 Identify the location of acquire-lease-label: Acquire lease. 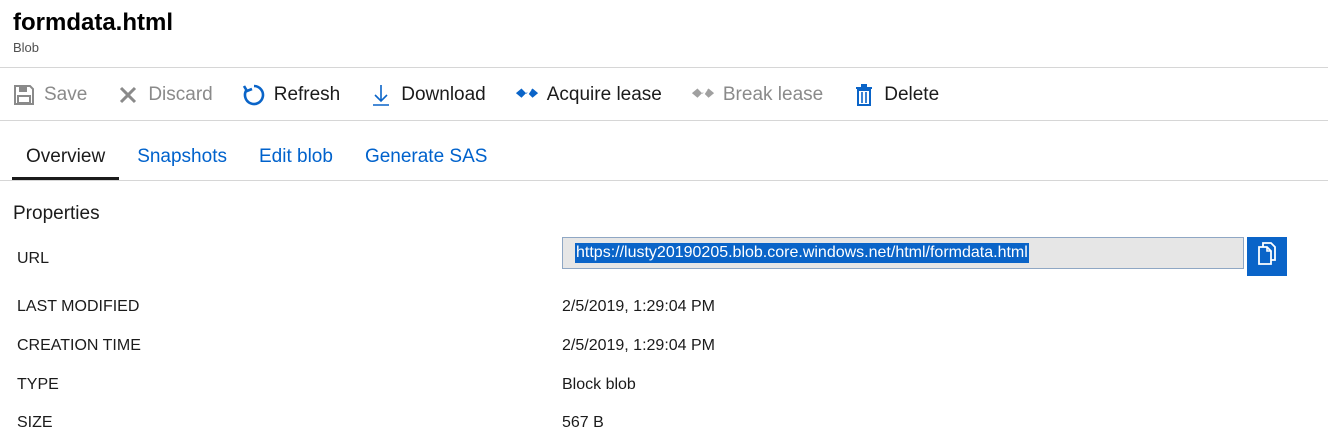
(604, 94).